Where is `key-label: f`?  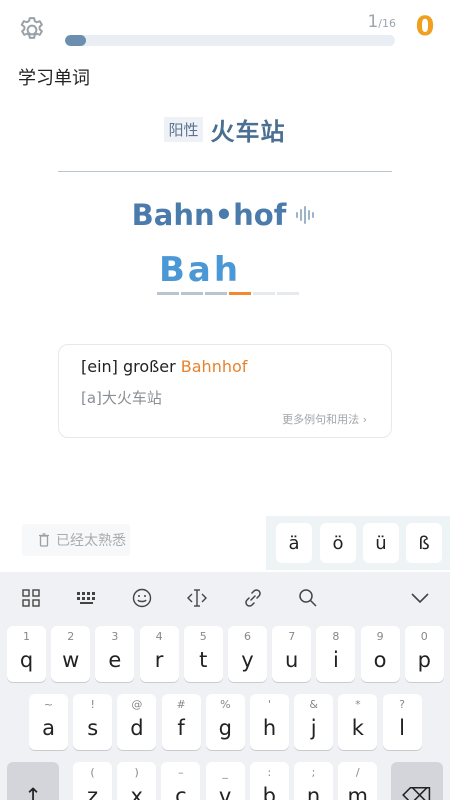 key-label: f is located at coordinates (181, 728).